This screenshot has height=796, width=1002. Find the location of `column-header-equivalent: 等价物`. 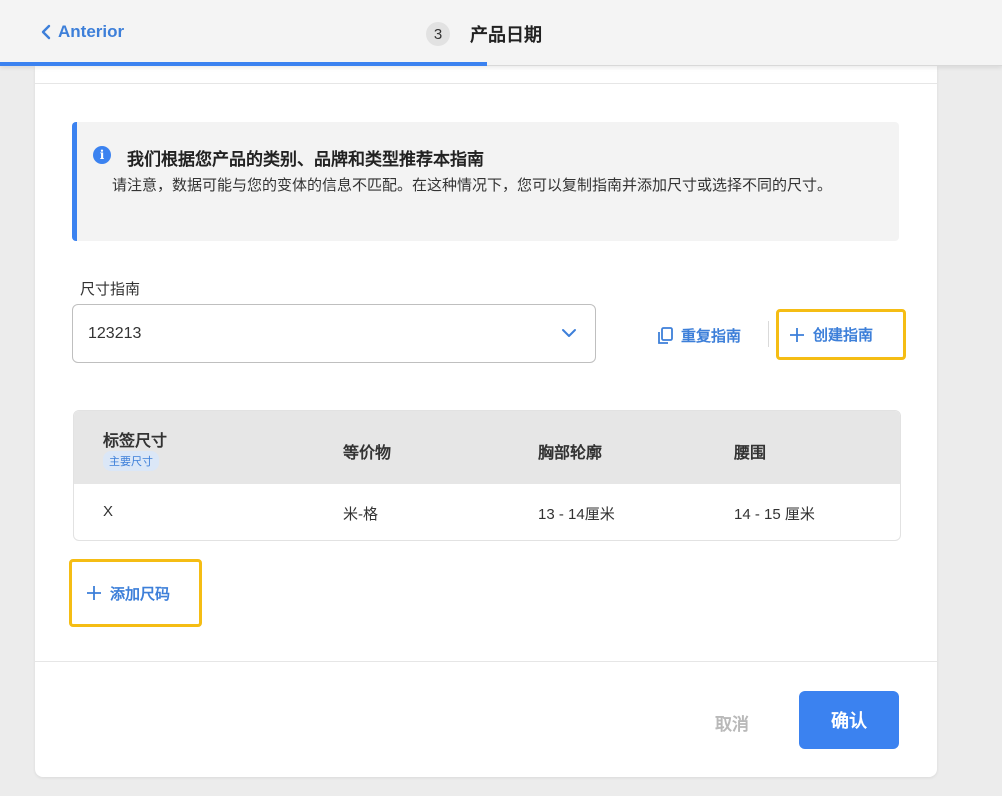

column-header-equivalent: 等价物 is located at coordinates (367, 453).